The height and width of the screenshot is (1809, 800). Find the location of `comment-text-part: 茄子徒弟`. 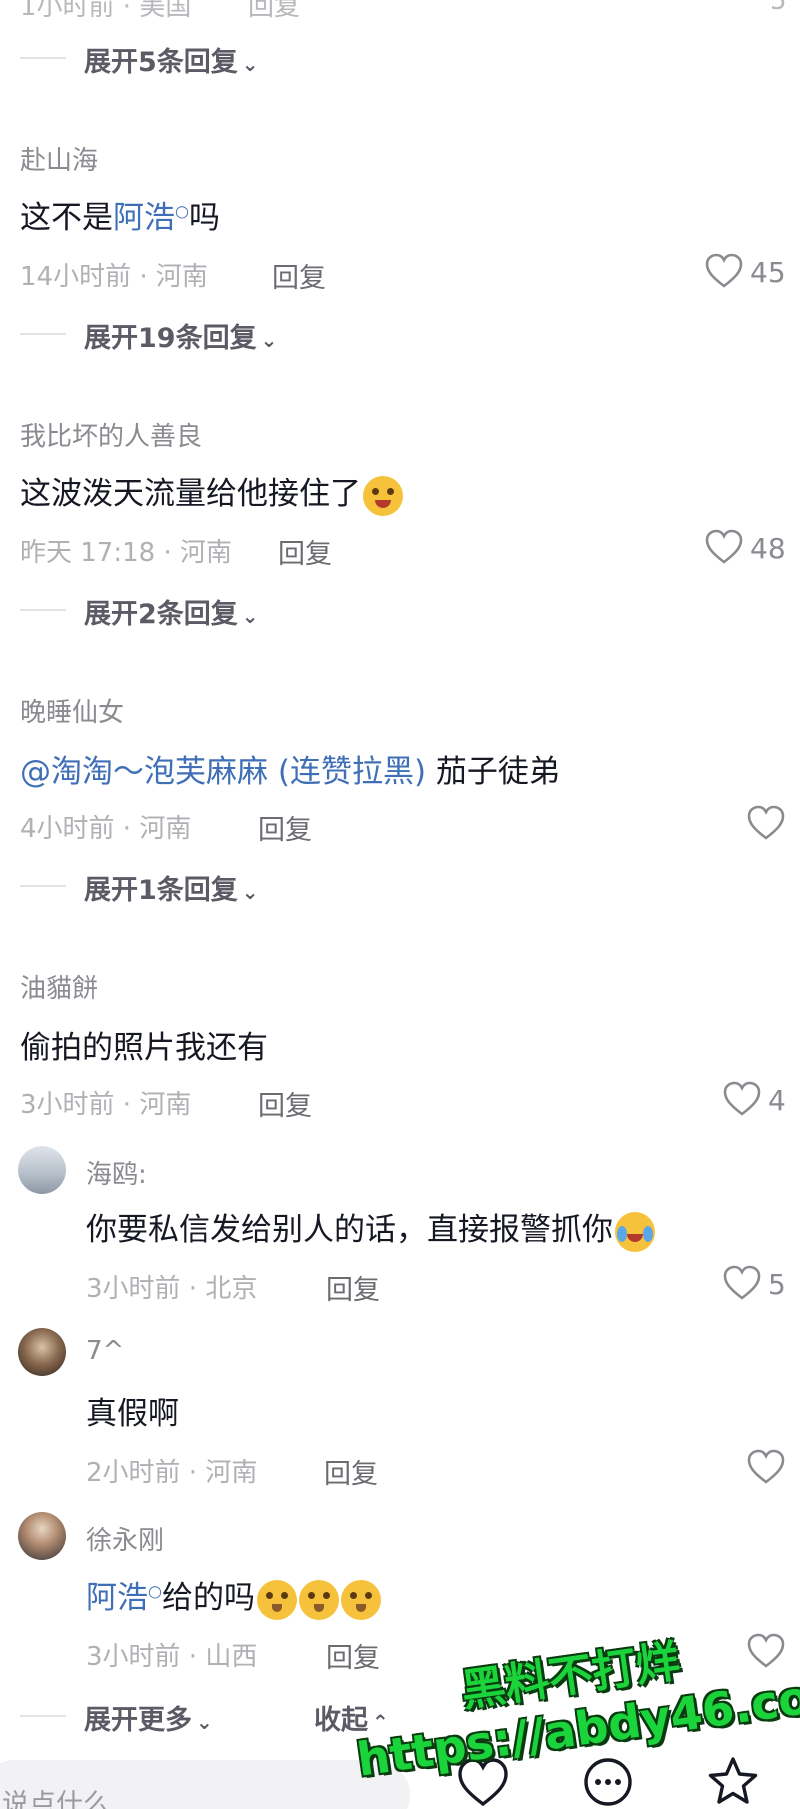

comment-text-part: 茄子徒弟 is located at coordinates (493, 772).